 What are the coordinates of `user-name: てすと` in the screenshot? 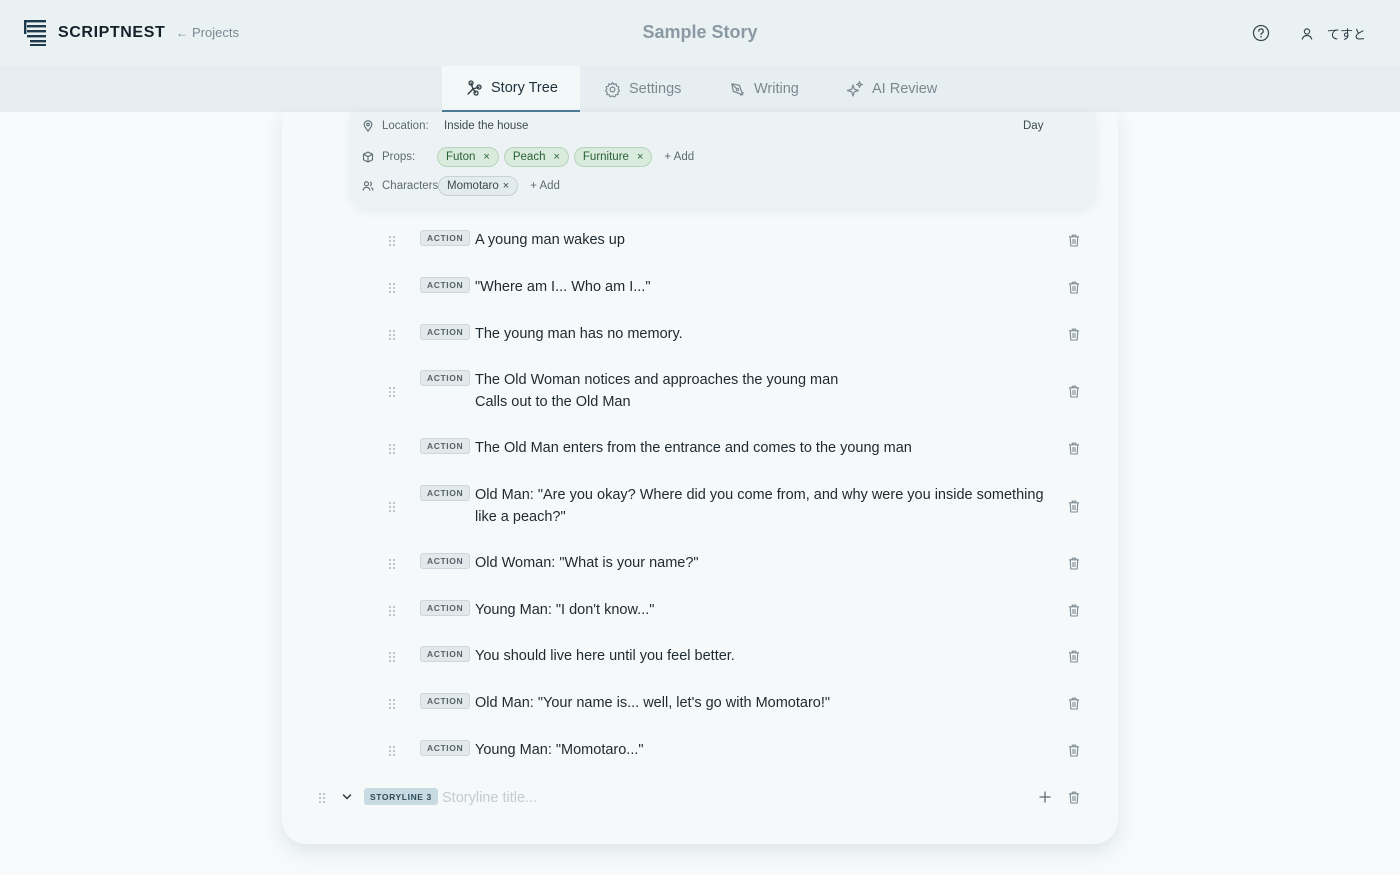 It's located at (1347, 34).